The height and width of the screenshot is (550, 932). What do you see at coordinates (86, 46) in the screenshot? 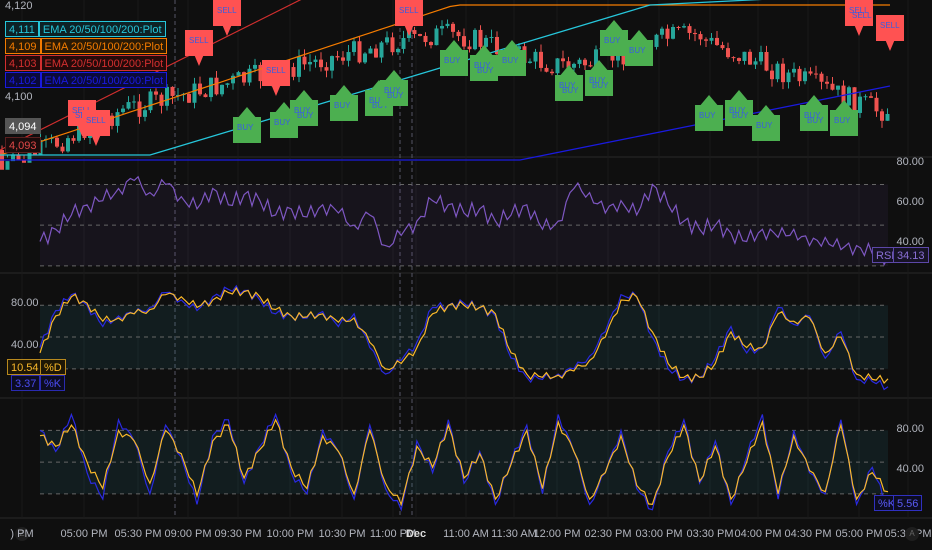
I see `ema-legend-row: 4,109 EMA 20/50/100/200:Plot` at bounding box center [86, 46].